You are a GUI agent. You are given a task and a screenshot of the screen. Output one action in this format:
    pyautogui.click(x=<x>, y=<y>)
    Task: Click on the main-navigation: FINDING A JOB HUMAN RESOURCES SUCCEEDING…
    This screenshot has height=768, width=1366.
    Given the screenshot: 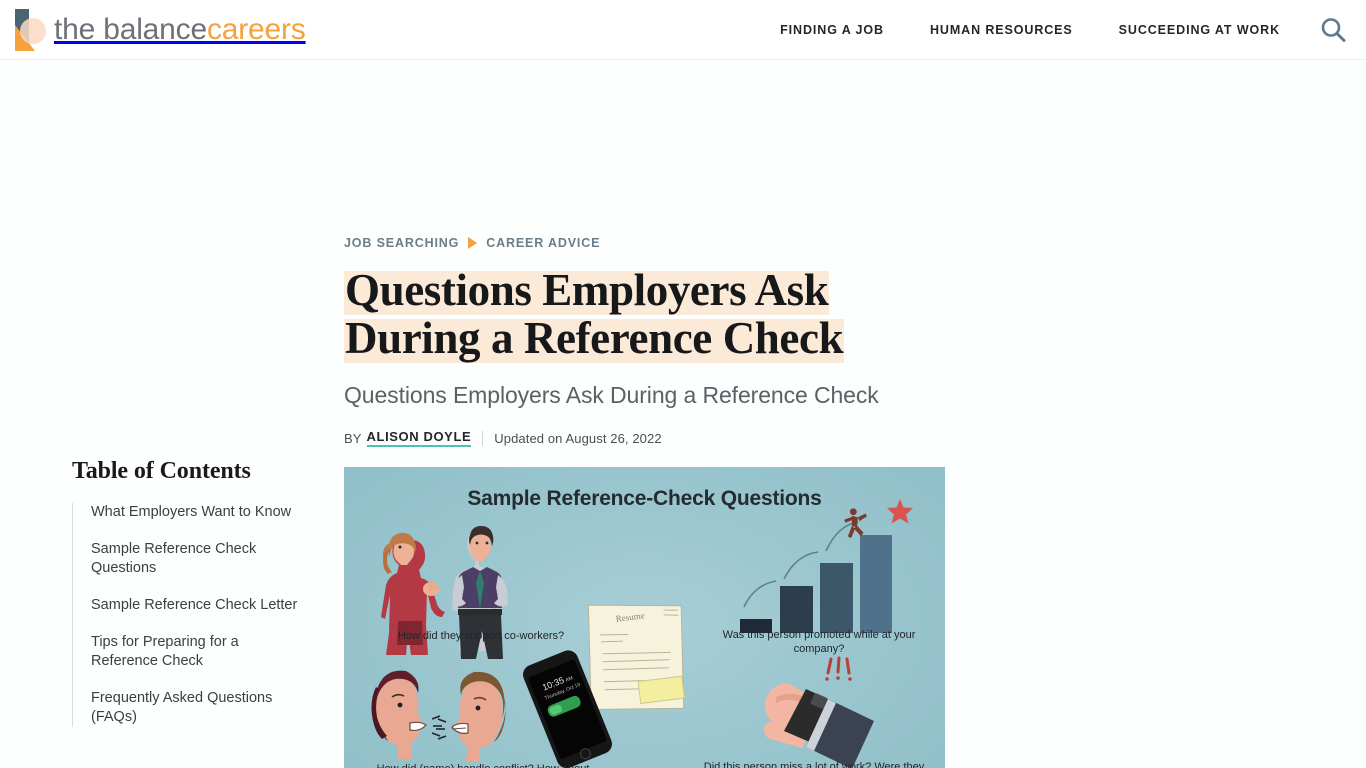 What is the action you would take?
    pyautogui.click(x=1061, y=30)
    